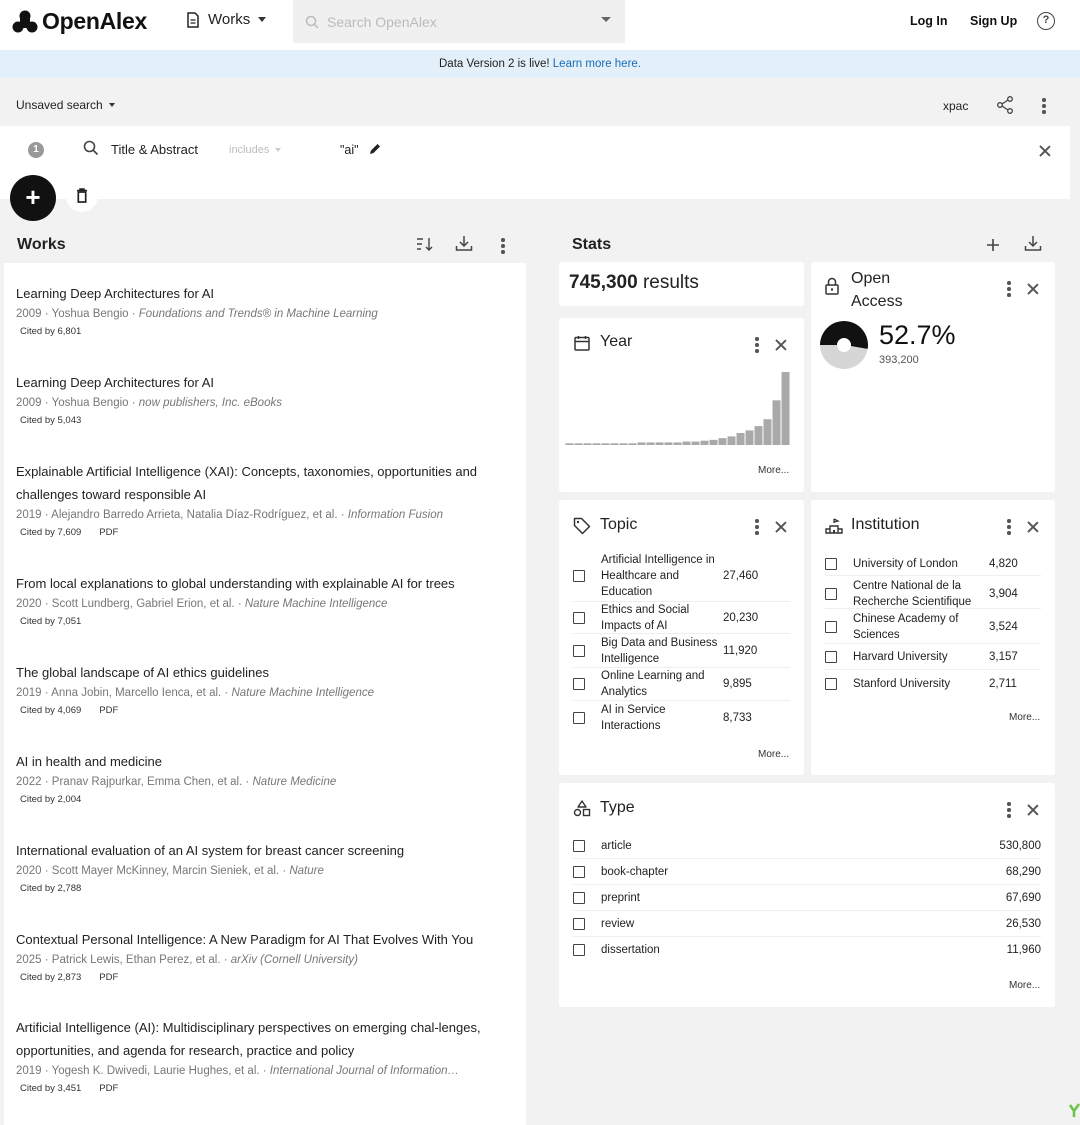 The width and height of the screenshot is (1080, 1125). What do you see at coordinates (1009, 810) in the screenshot?
I see `type-more-icon` at bounding box center [1009, 810].